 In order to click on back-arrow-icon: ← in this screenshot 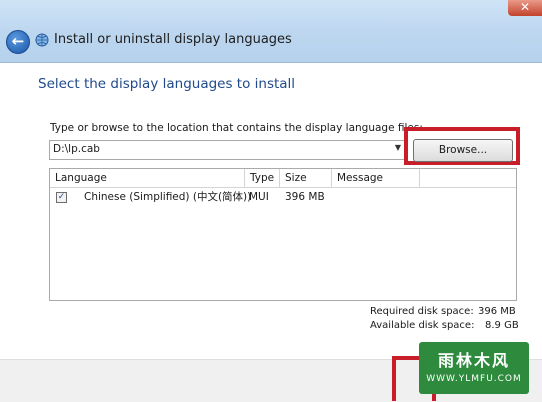, I will do `click(18, 42)`.